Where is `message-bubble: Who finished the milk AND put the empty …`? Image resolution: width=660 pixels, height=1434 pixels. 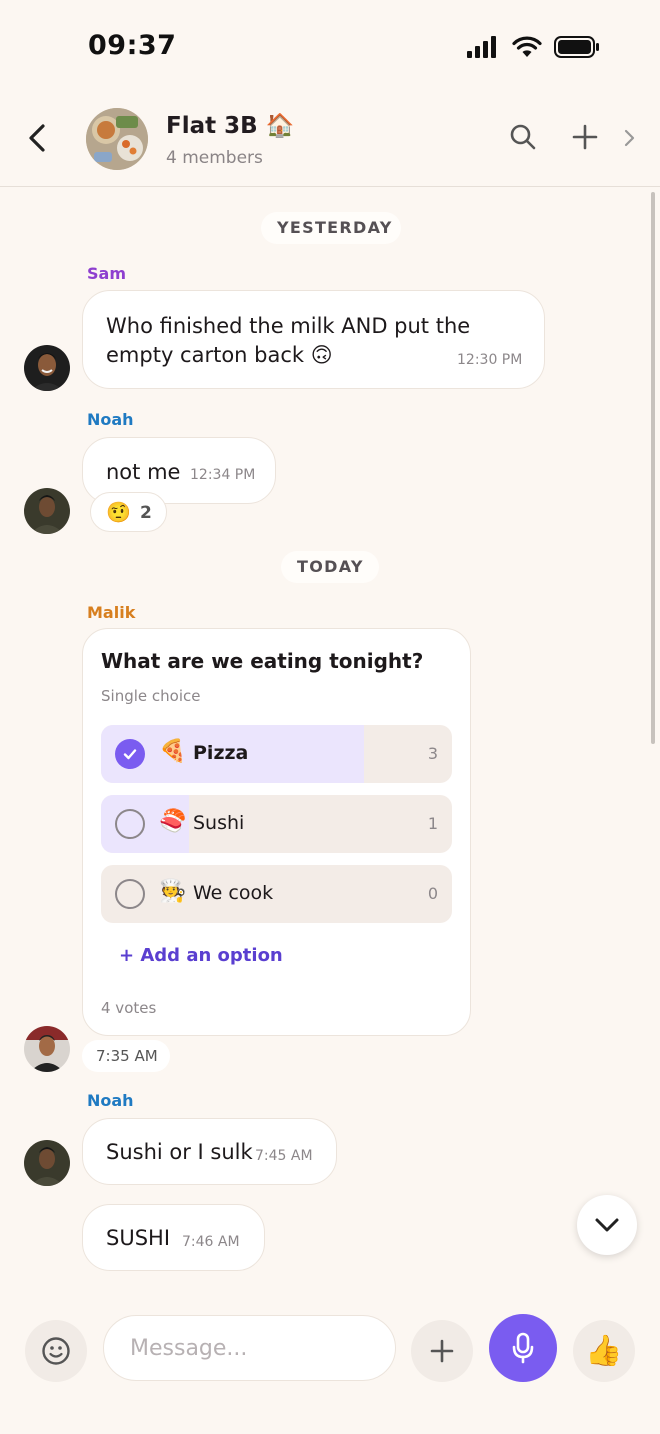 message-bubble: Who finished the milk AND put the empty … is located at coordinates (313, 339).